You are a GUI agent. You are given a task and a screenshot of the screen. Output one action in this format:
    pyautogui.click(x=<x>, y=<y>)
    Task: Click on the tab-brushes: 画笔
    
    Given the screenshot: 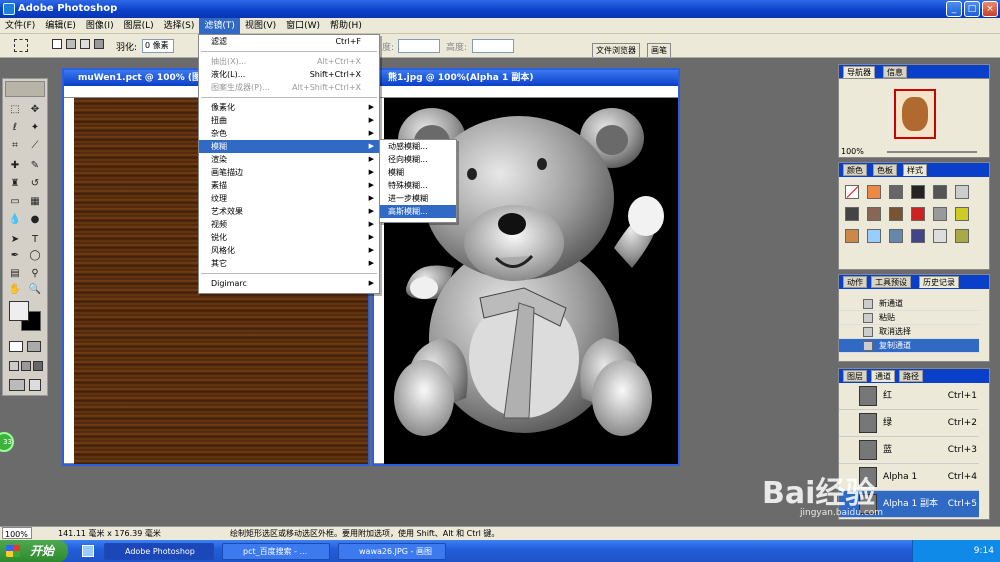 What is the action you would take?
    pyautogui.click(x=659, y=50)
    